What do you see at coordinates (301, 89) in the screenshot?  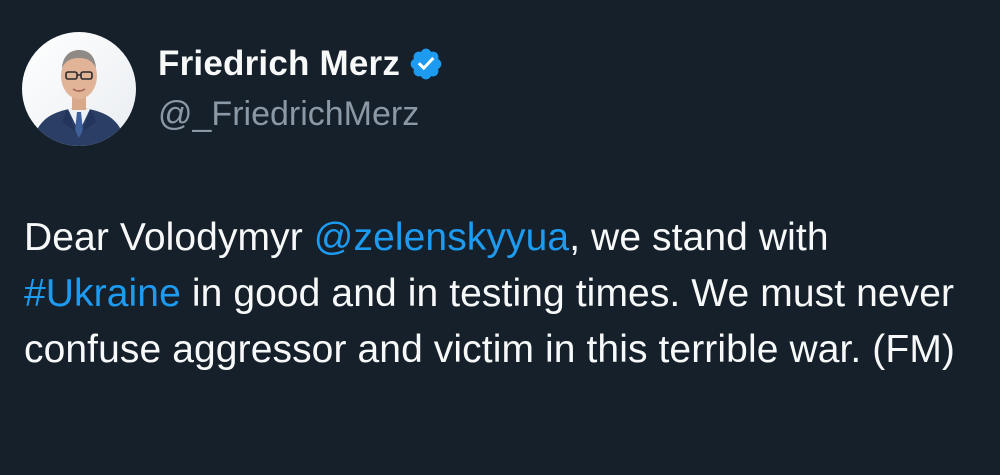 I see `author-info: Friedrich Merz @_FriedrichMerz` at bounding box center [301, 89].